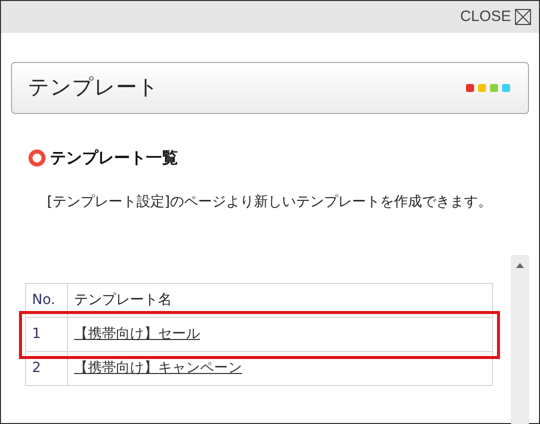 The image size is (540, 424). I want to click on description-text: [テンプレート設定]のページより新しいテンプレートを作成できます。, so click(270, 202).